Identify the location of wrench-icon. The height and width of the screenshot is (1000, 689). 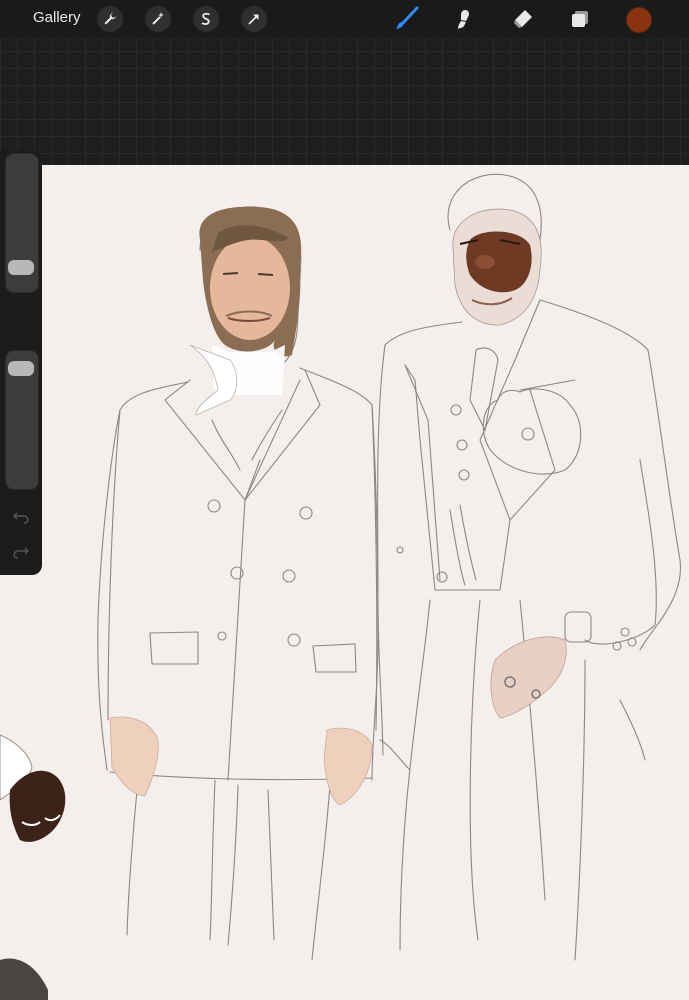
(110, 19).